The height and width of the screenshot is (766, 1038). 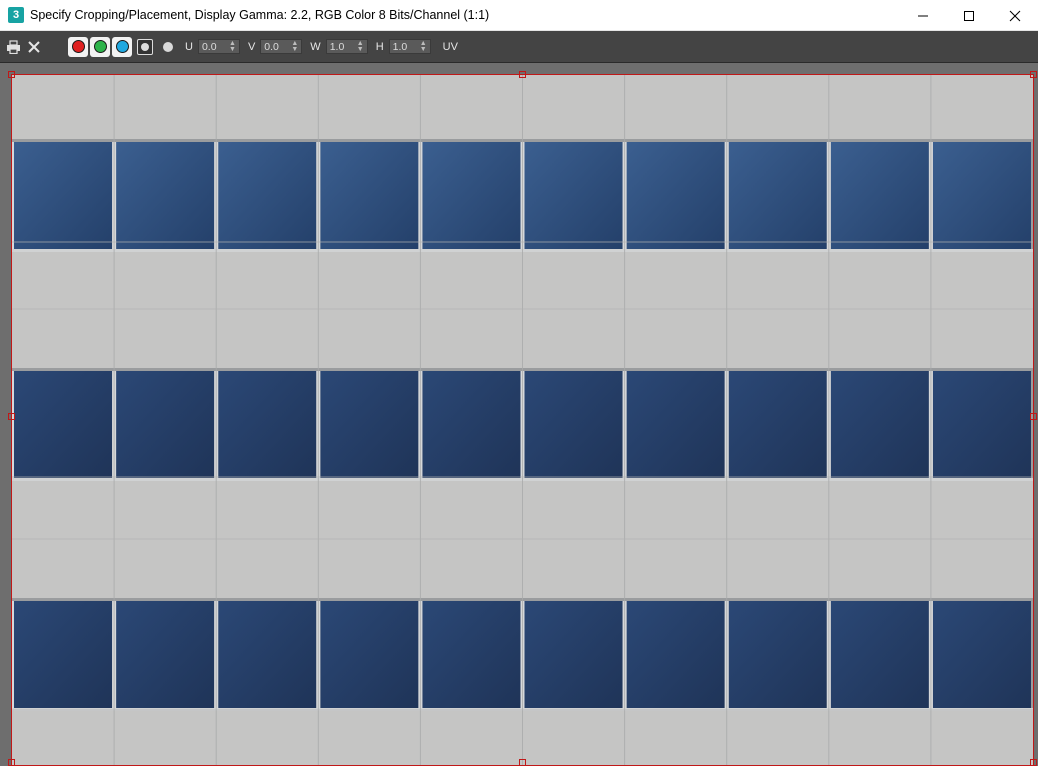 What do you see at coordinates (379, 46) in the screenshot?
I see `h-label: H` at bounding box center [379, 46].